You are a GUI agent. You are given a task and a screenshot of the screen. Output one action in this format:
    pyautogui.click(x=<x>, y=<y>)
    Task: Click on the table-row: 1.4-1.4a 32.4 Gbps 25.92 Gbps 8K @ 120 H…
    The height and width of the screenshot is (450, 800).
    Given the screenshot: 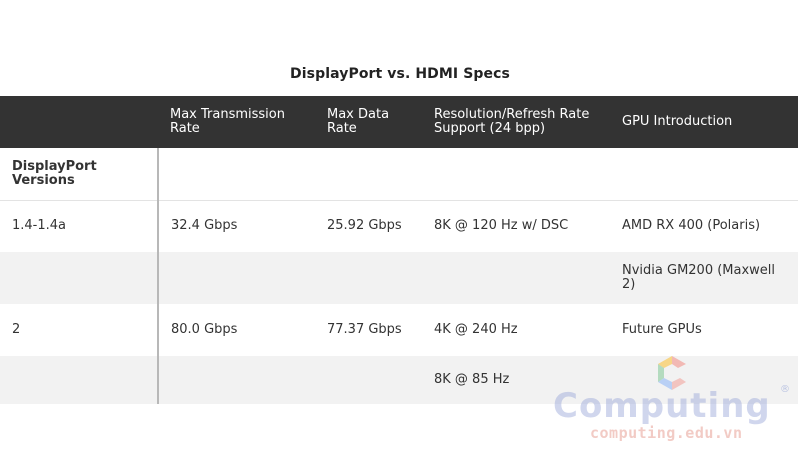 What is the action you would take?
    pyautogui.click(x=399, y=226)
    